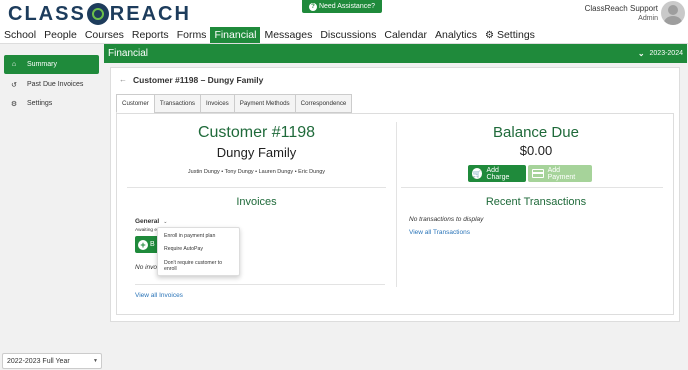  What do you see at coordinates (200, 266) in the screenshot?
I see `menu-item-dont-require-enroll: Don't require customer to enroll` at bounding box center [200, 266].